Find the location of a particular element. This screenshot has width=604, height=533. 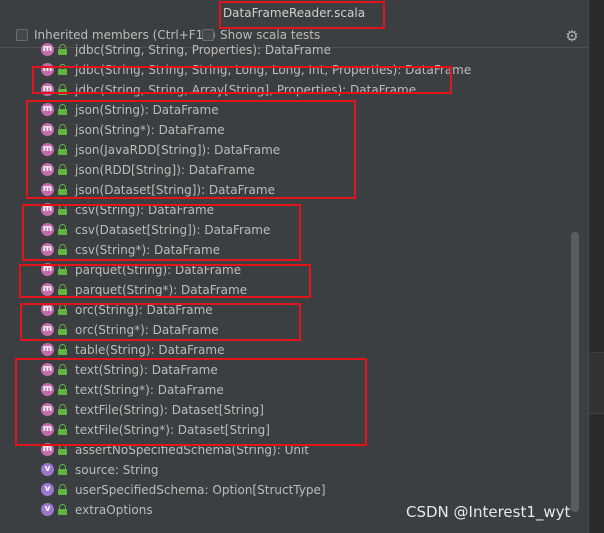

member-signature: text(String): DataFrame is located at coordinates (146, 370).